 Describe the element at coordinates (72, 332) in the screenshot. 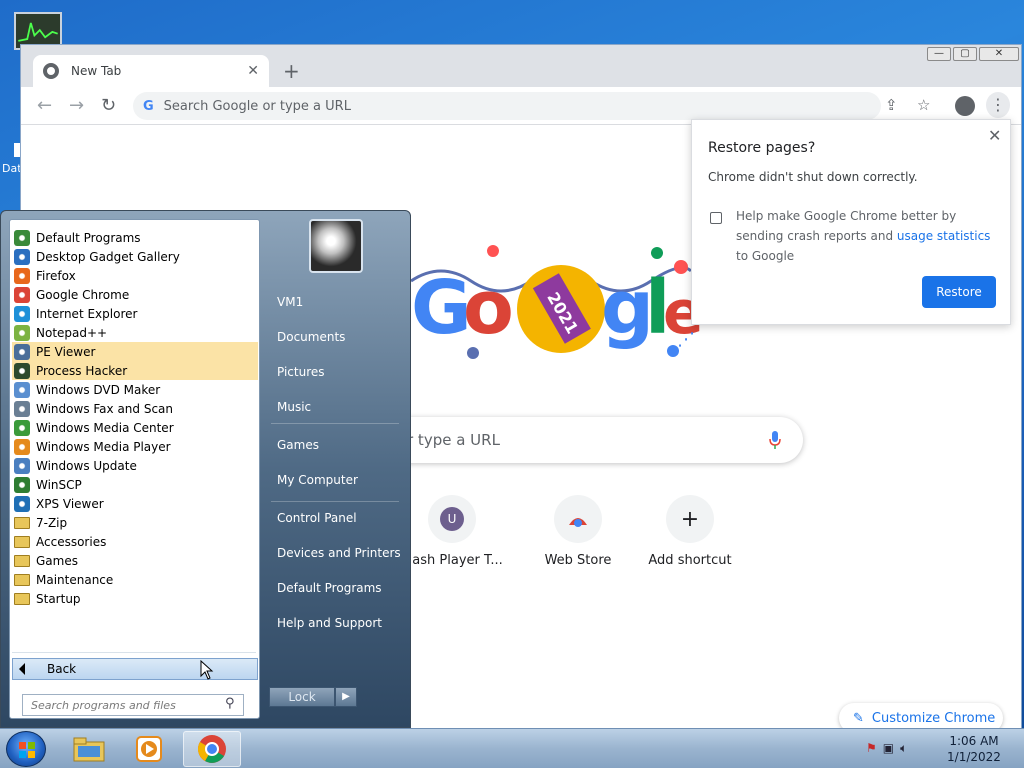

I see `program-label: Notepad++` at that location.